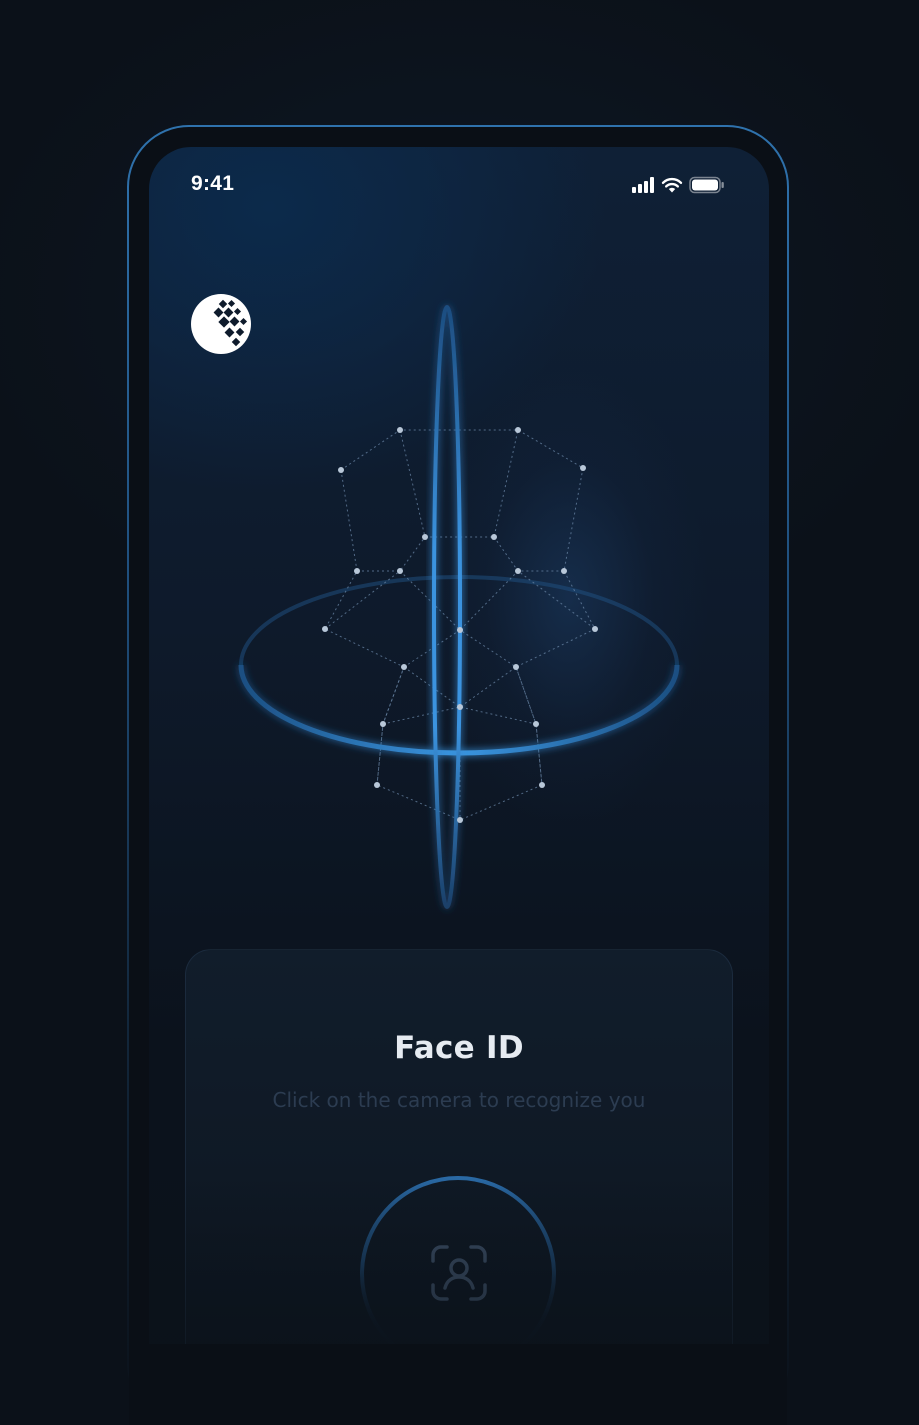 Image resolution: width=919 pixels, height=1425 pixels. Describe the element at coordinates (459, 1048) in the screenshot. I see `card-title: Face ID` at that location.